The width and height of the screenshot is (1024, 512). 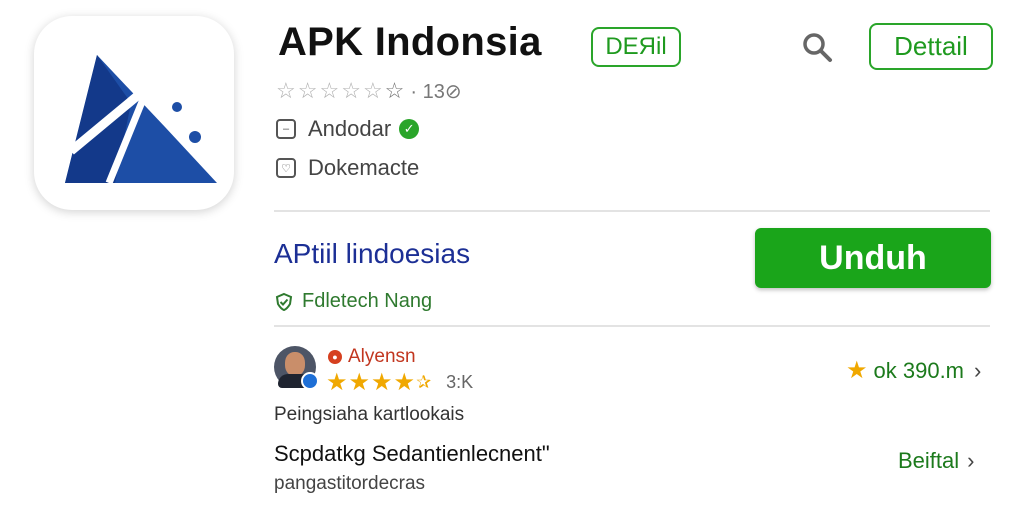 I want to click on reviewer-name-row: ● Alyensn, so click(x=372, y=357).